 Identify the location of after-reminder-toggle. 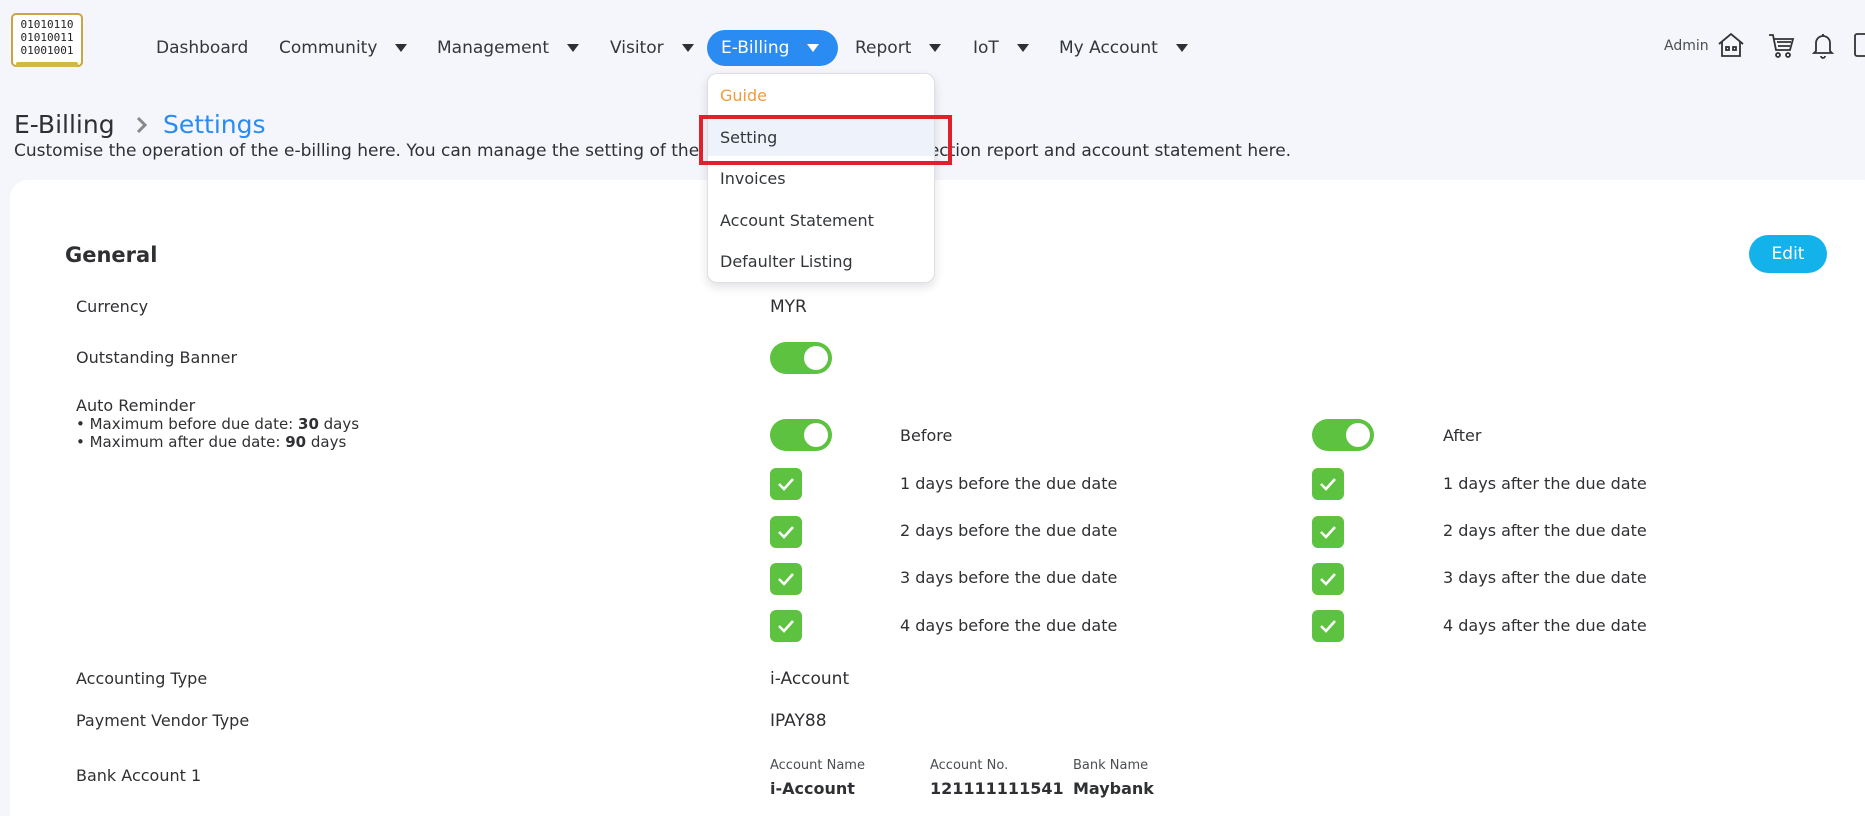
(1343, 435).